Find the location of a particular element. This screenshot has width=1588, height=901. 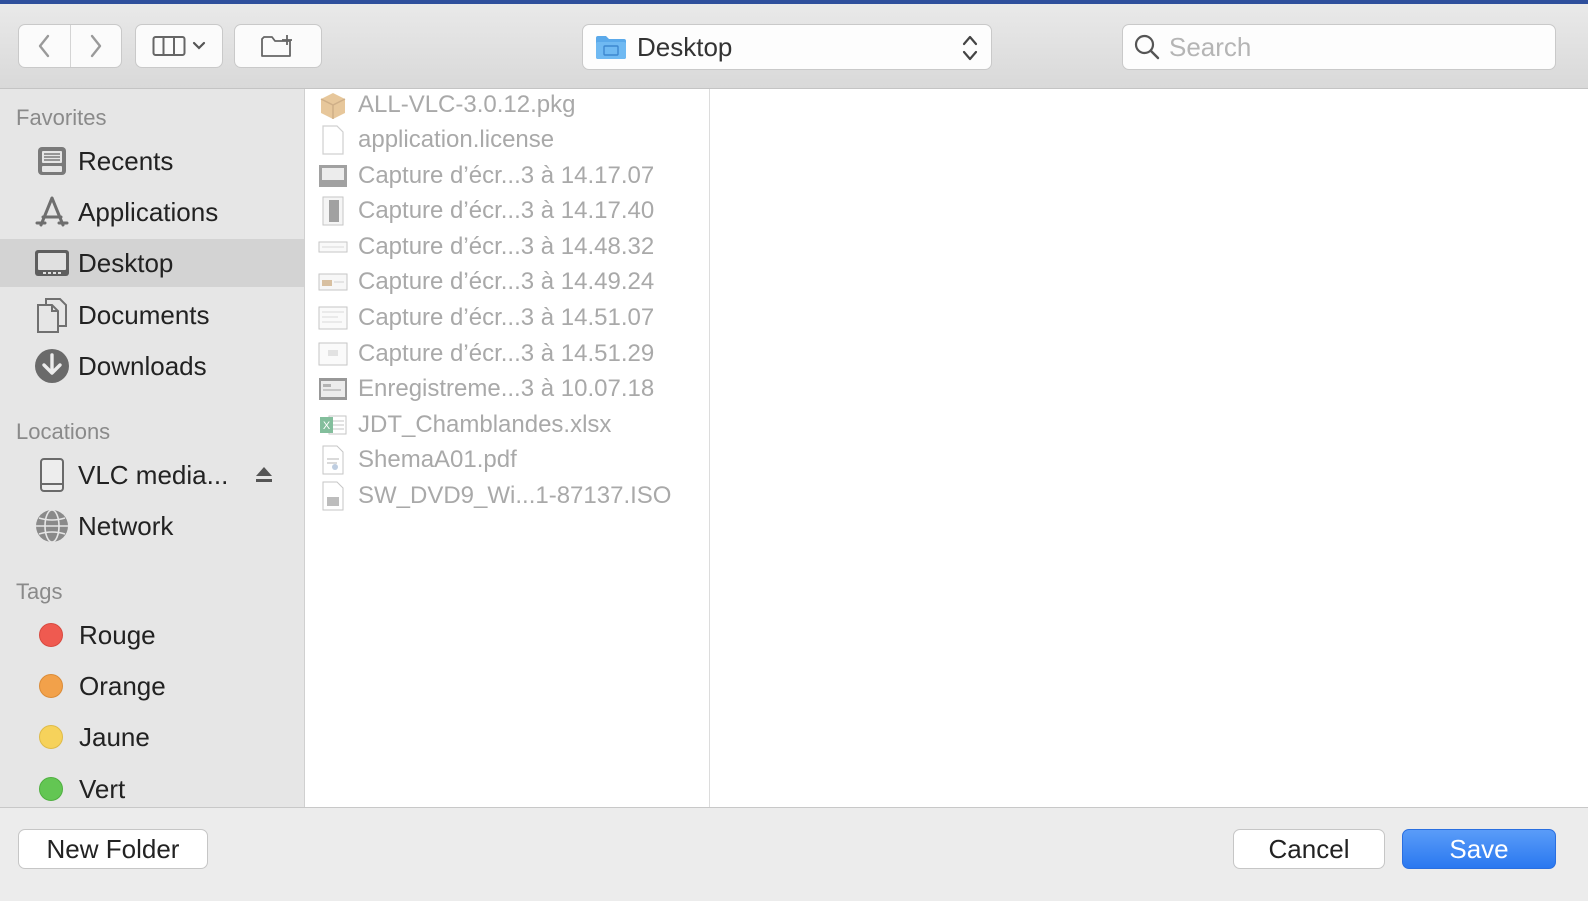

file-row: Capture d’écr...3 à 14.51.29 is located at coordinates (507, 354).